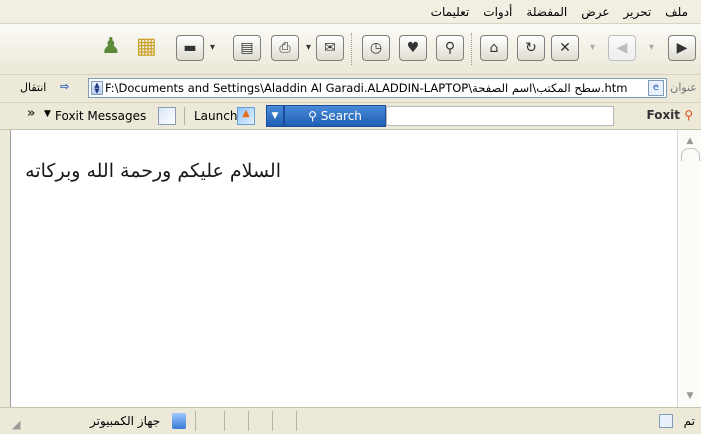 The image size is (701, 434). I want to click on messages-dropdown-icon: ▼, so click(47, 114).